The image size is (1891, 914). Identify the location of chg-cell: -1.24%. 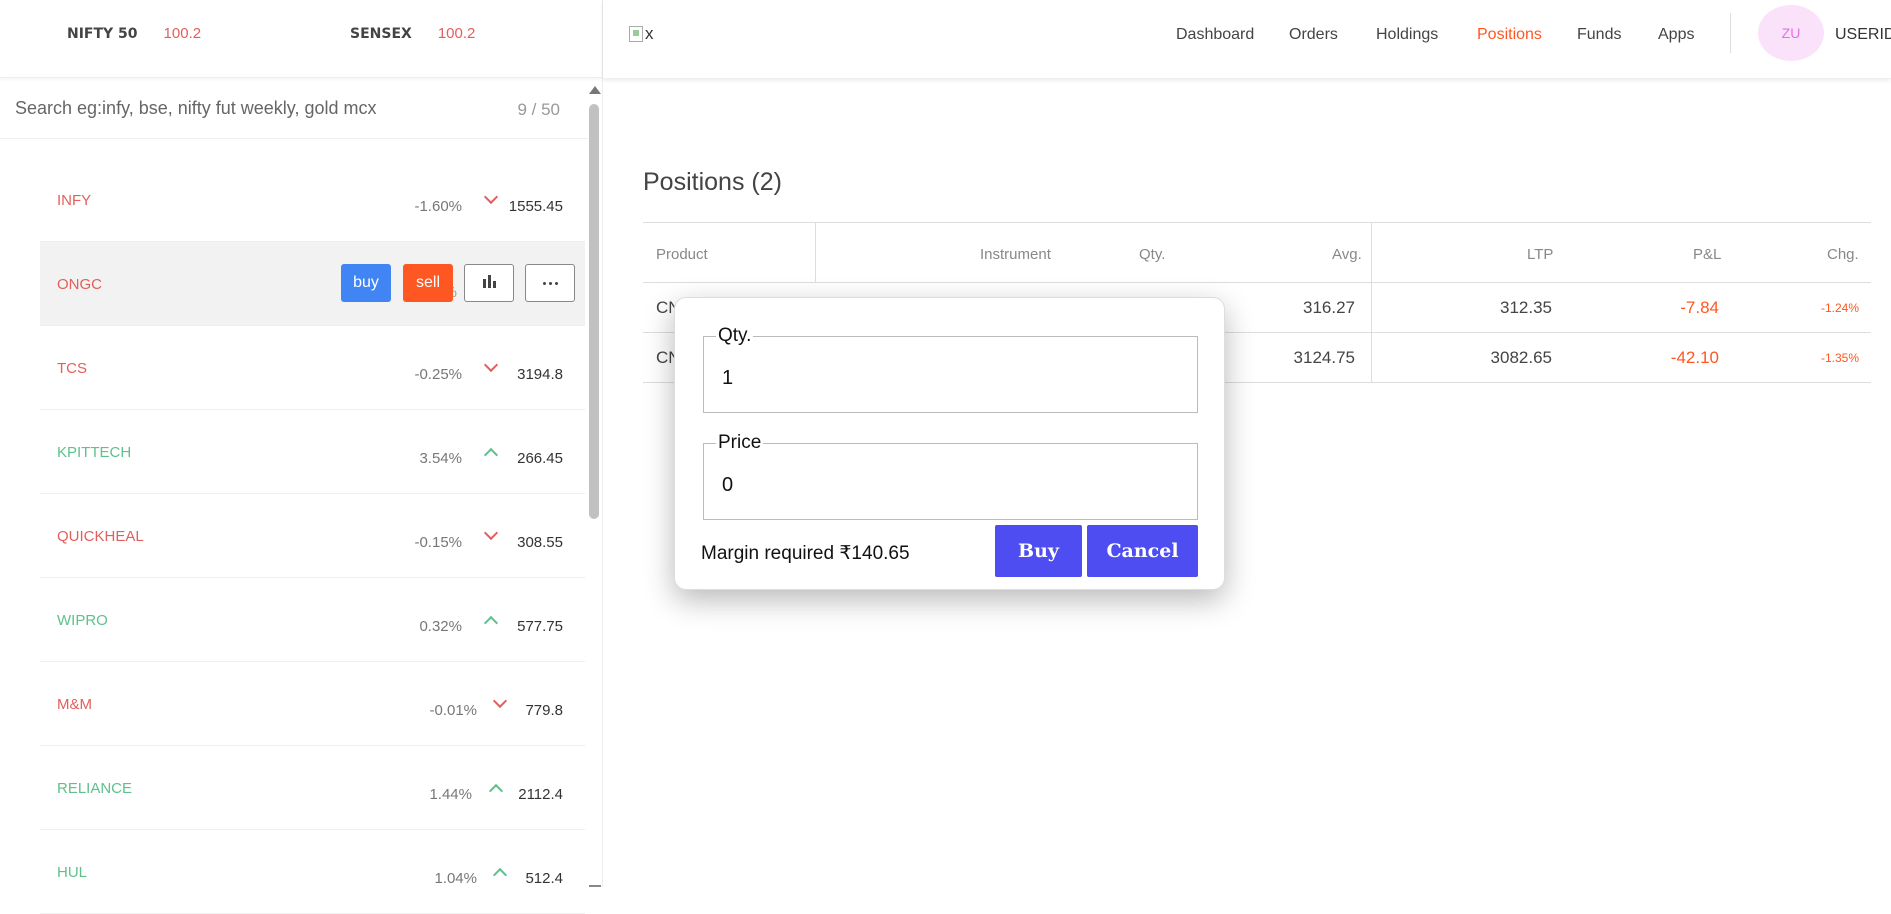
(1839, 308).